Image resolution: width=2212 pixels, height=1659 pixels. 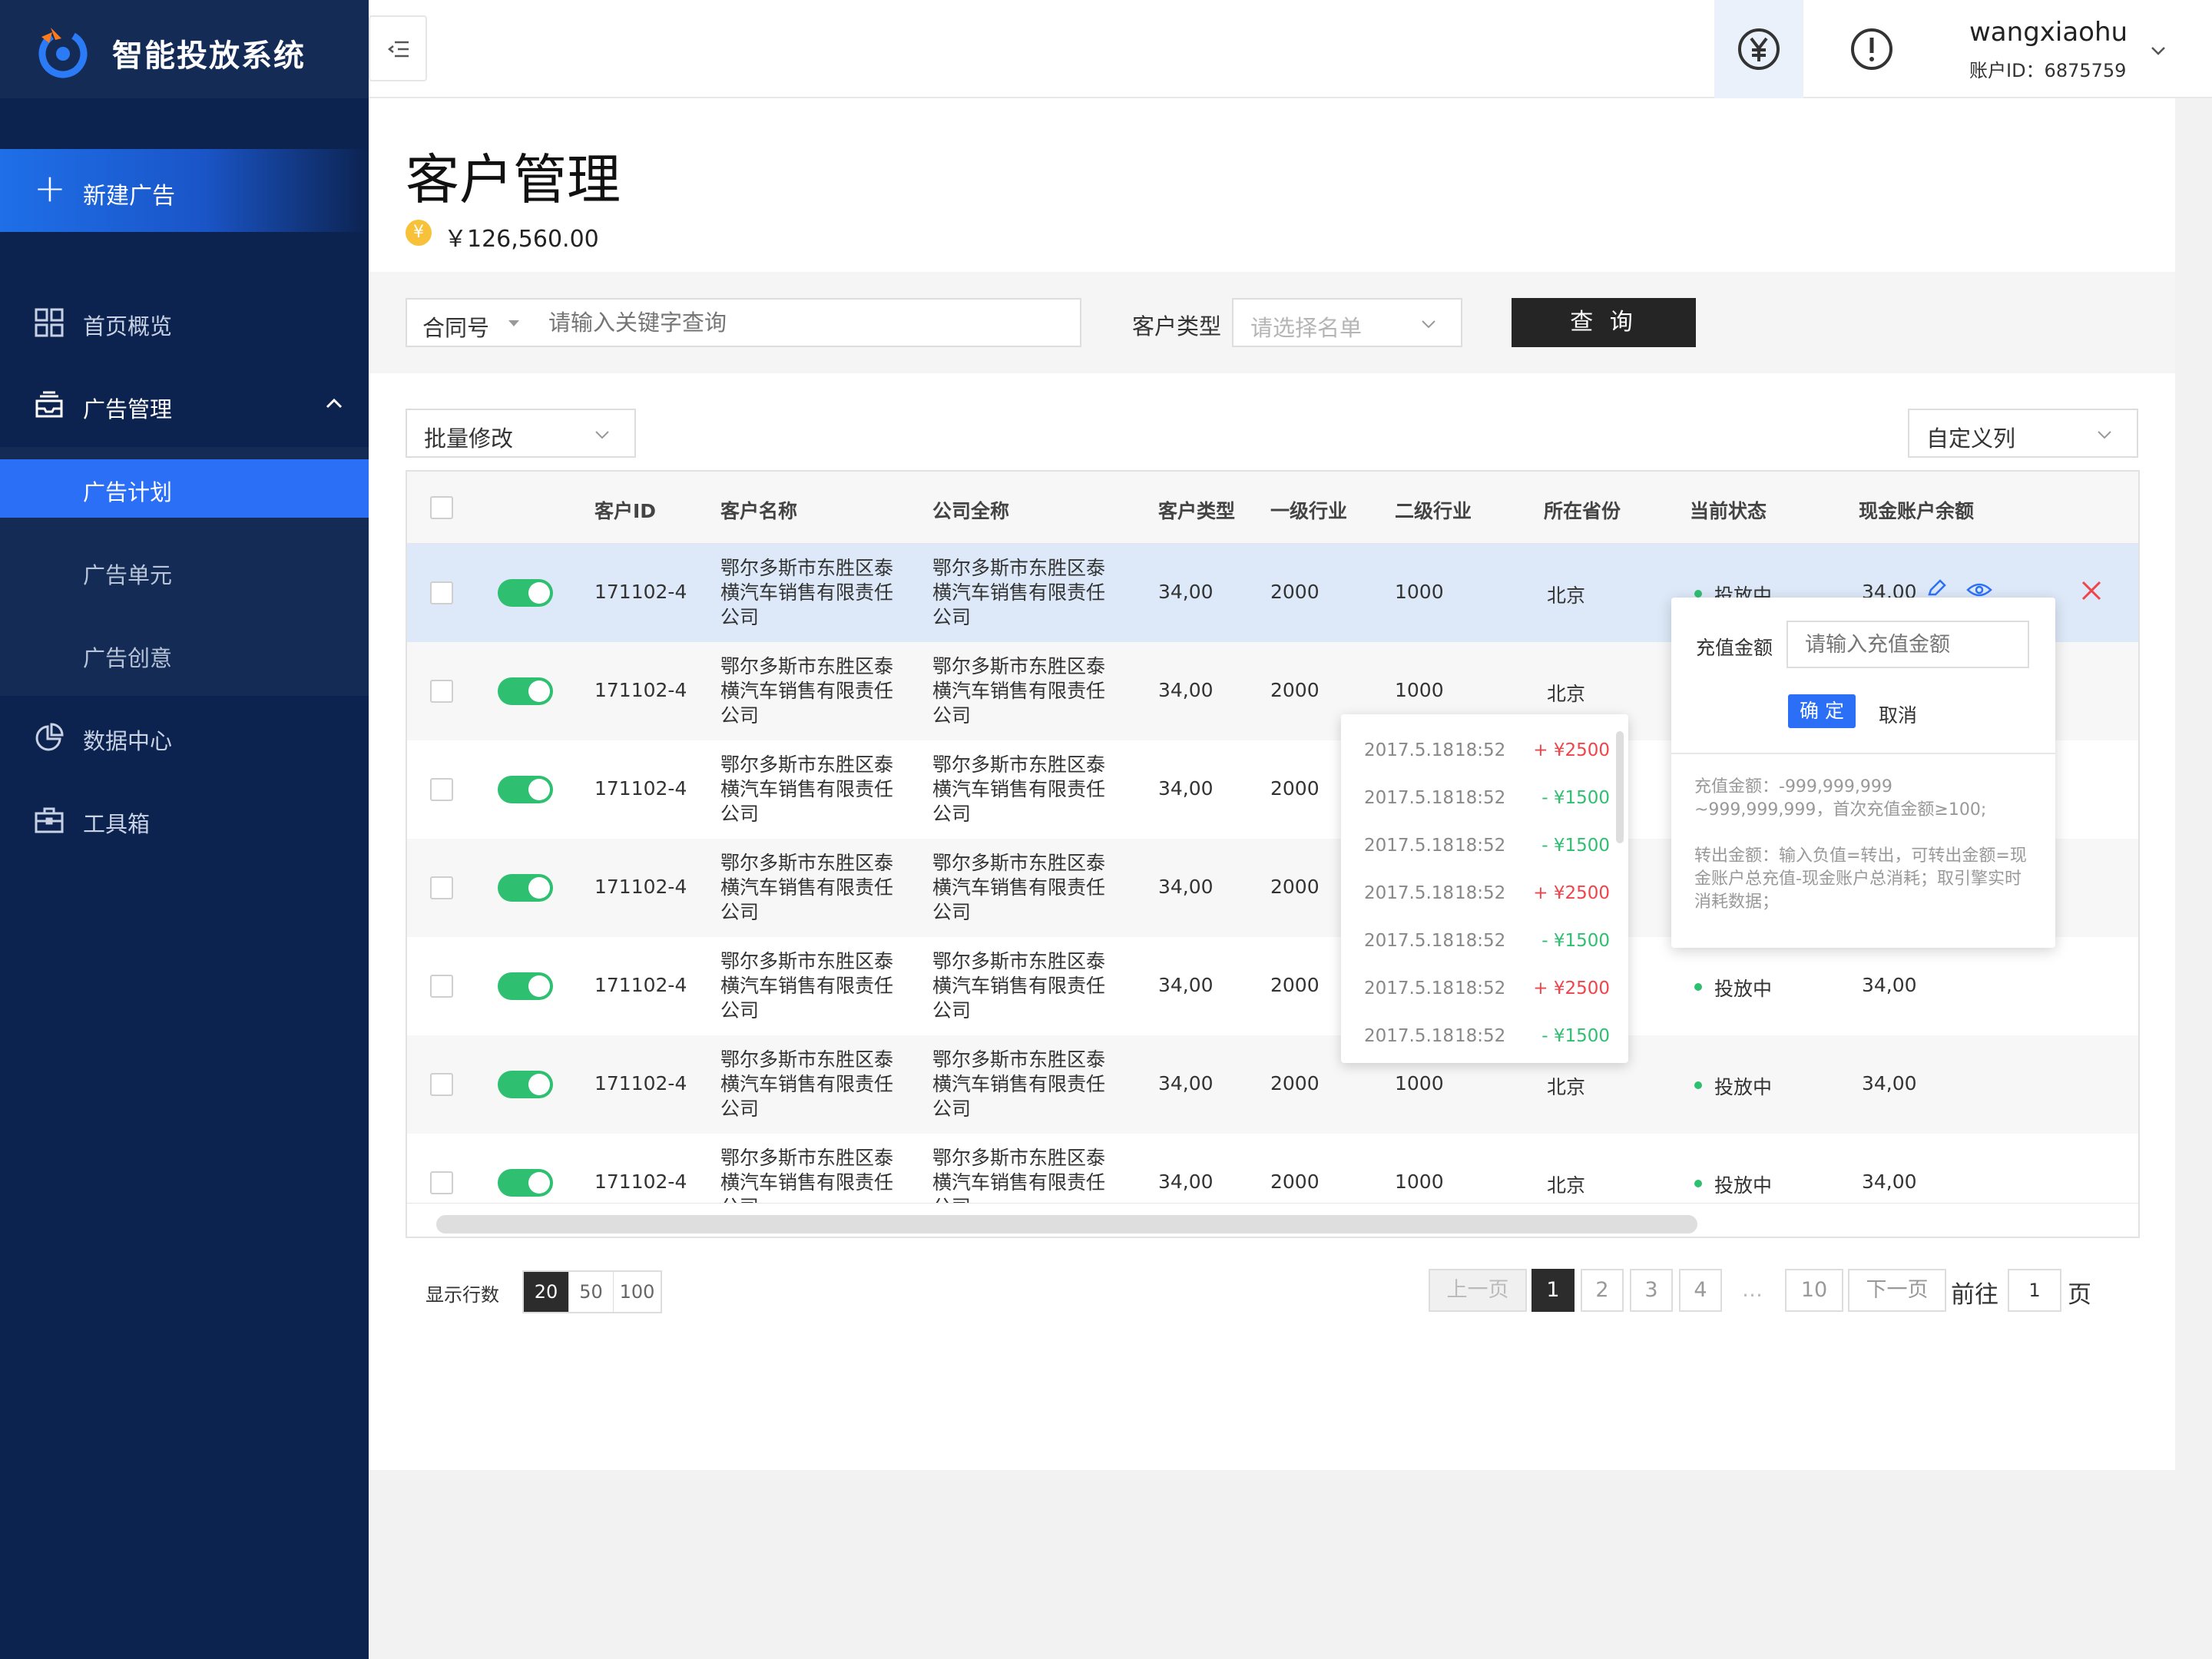 What do you see at coordinates (184, 405) in the screenshot?
I see `sidebar-item-ad-management: 广告管理` at bounding box center [184, 405].